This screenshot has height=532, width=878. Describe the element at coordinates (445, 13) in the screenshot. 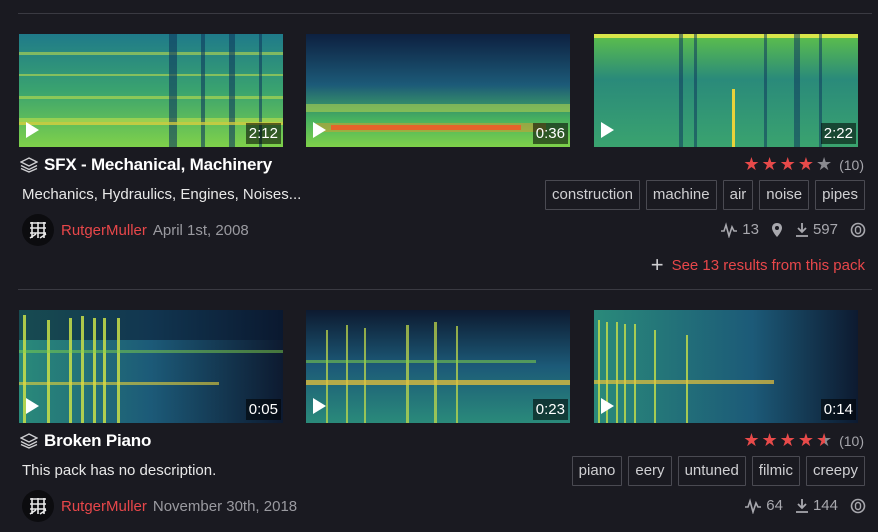

I see `top-divider` at that location.